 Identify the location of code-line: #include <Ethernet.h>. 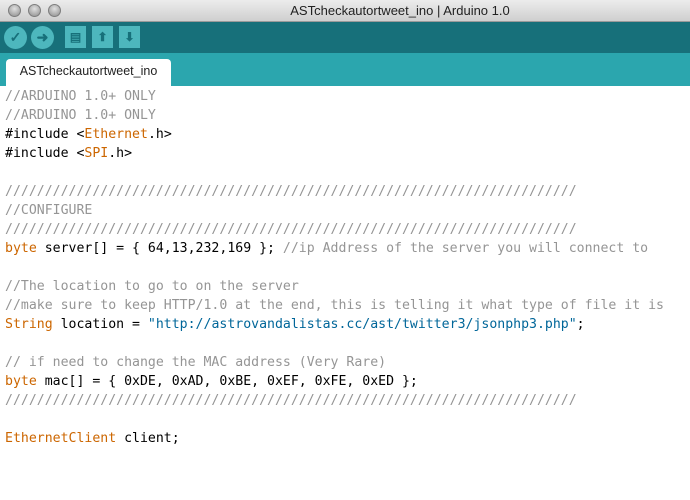
(334, 134).